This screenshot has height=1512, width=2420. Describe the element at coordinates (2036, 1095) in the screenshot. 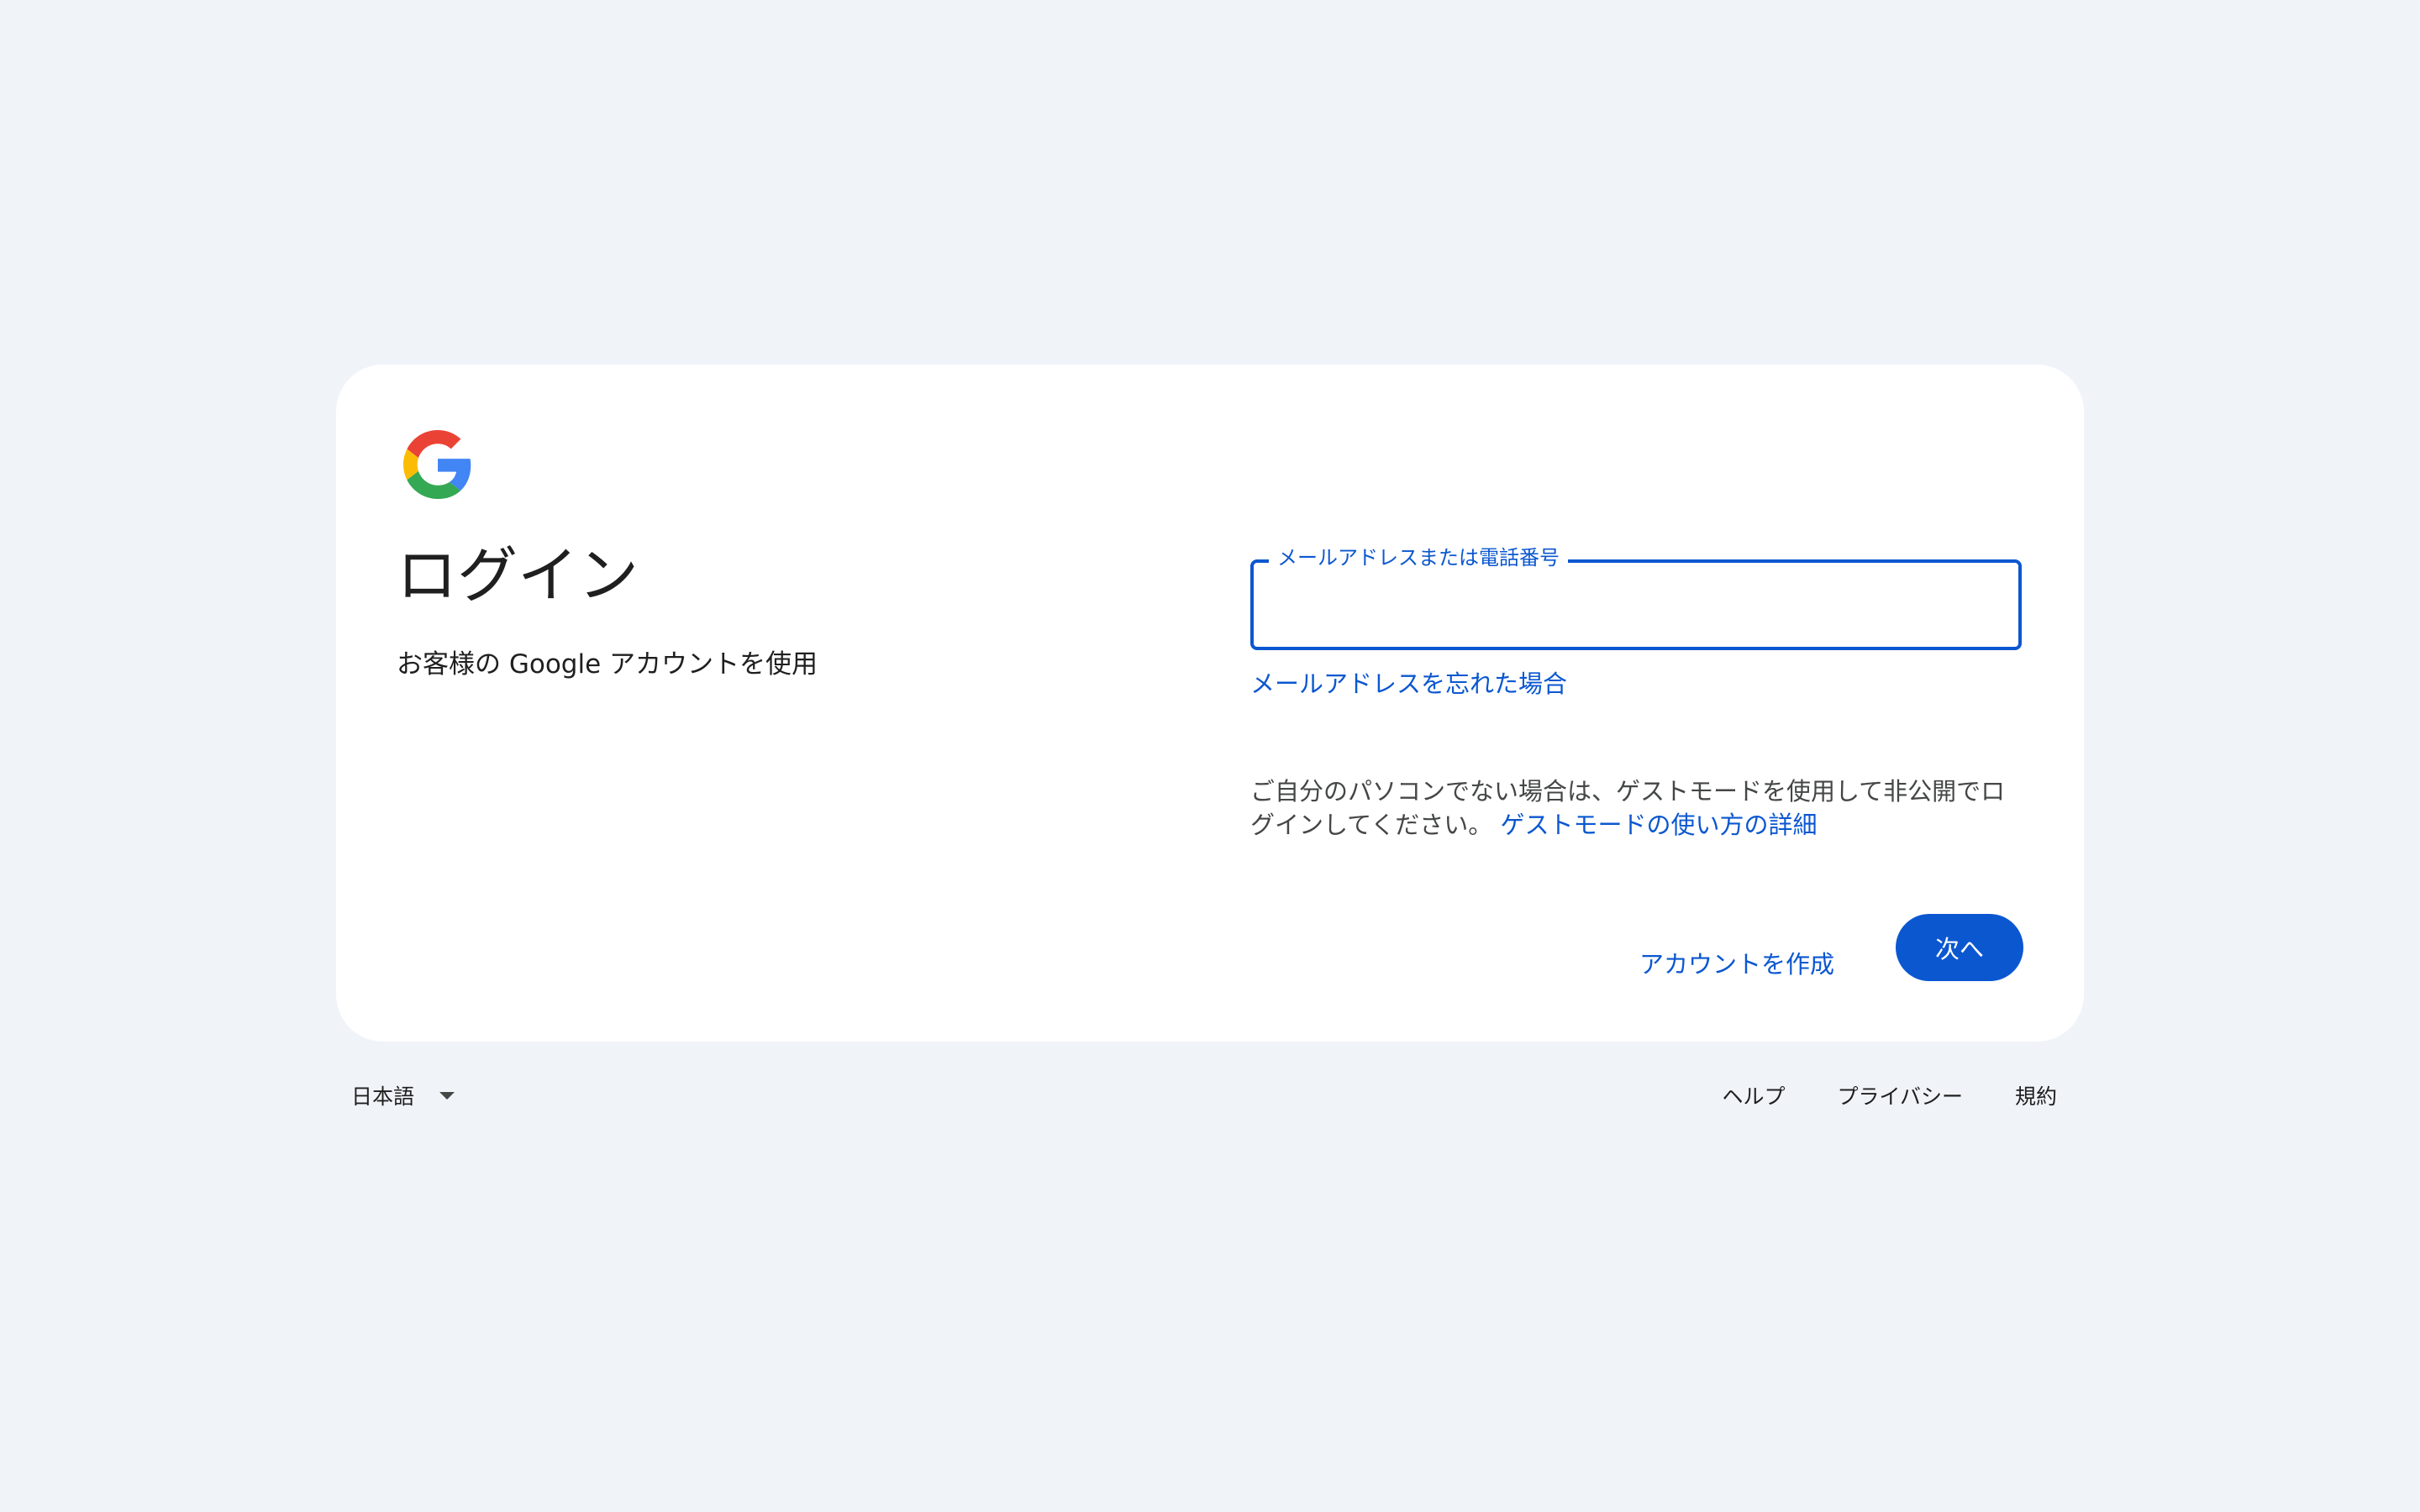

I see `terms-link: 規約` at that location.